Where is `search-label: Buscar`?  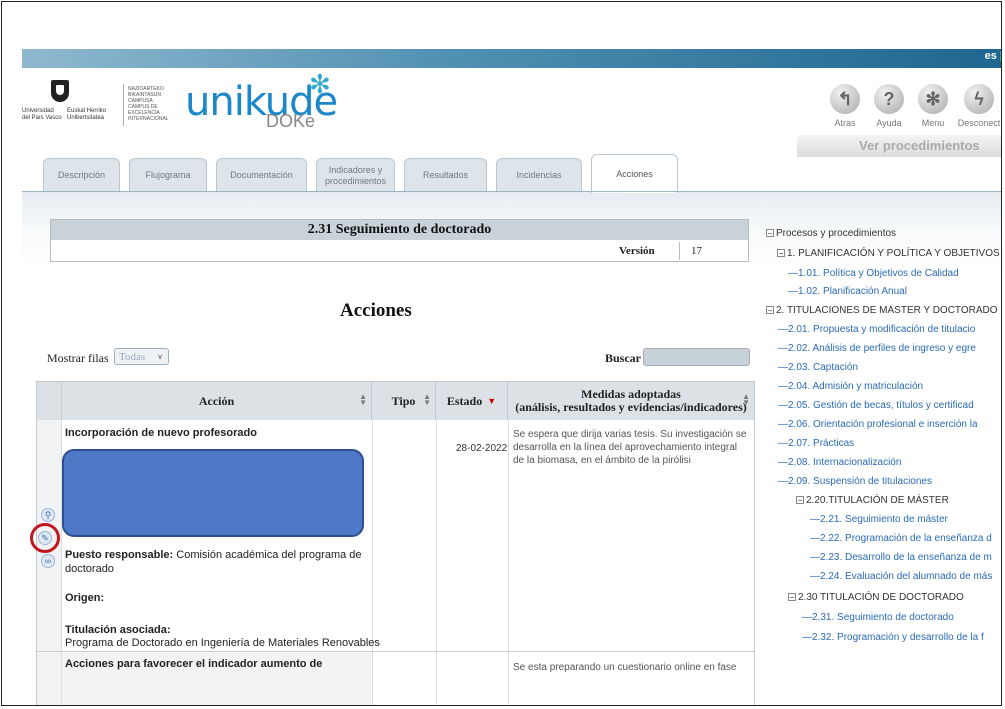
search-label: Buscar is located at coordinates (623, 358).